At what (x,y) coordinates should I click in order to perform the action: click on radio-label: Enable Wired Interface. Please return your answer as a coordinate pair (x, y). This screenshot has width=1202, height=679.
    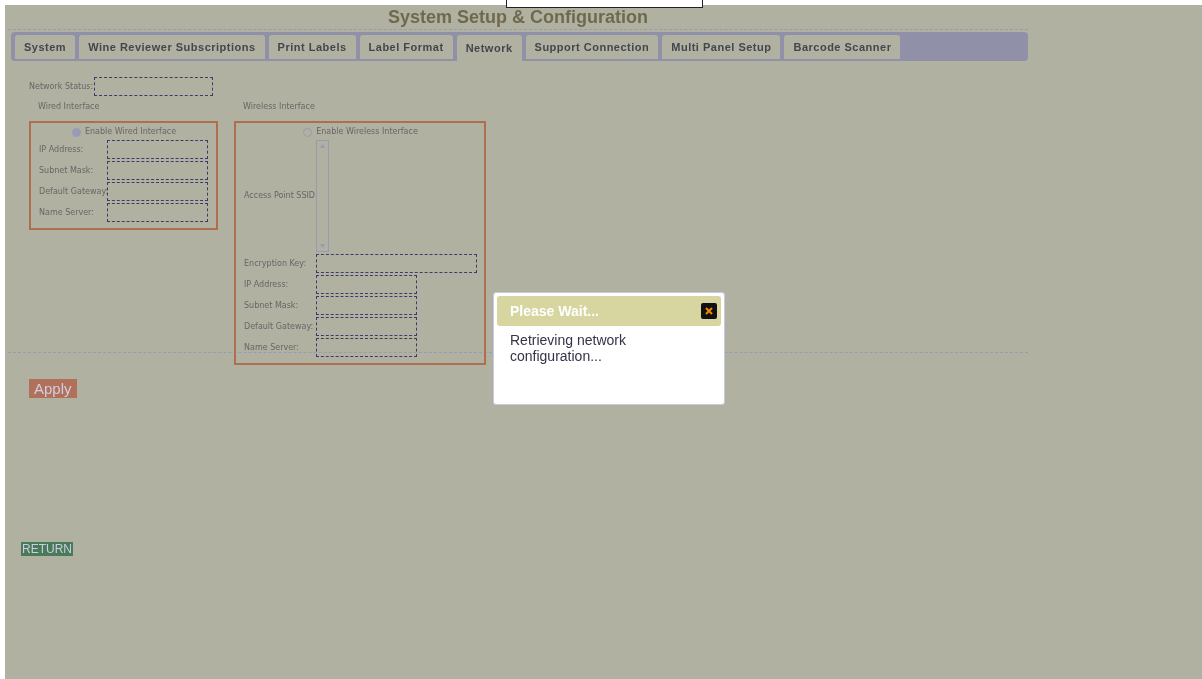
    Looking at the image, I should click on (130, 132).